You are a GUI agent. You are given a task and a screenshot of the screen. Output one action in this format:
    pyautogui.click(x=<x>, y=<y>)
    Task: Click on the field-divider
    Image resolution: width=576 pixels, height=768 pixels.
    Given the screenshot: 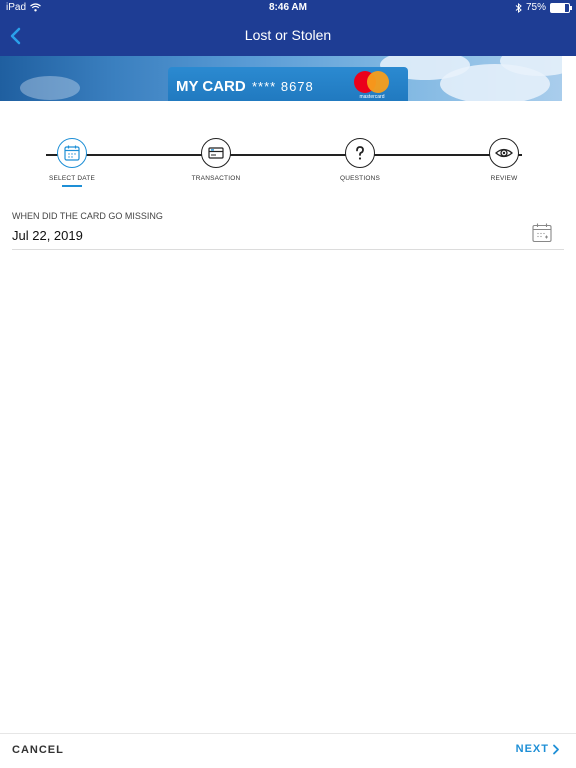 What is the action you would take?
    pyautogui.click(x=288, y=249)
    